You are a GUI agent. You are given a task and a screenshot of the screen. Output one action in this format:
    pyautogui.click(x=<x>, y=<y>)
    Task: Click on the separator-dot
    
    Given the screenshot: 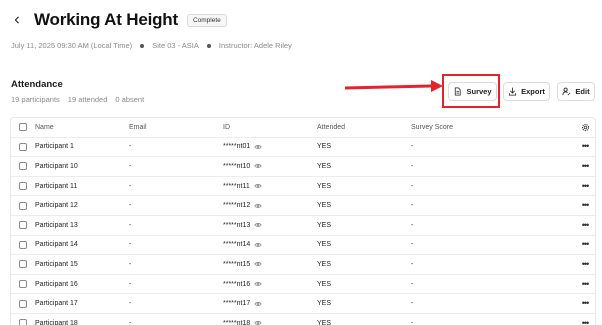 What is the action you would take?
    pyautogui.click(x=142, y=45)
    